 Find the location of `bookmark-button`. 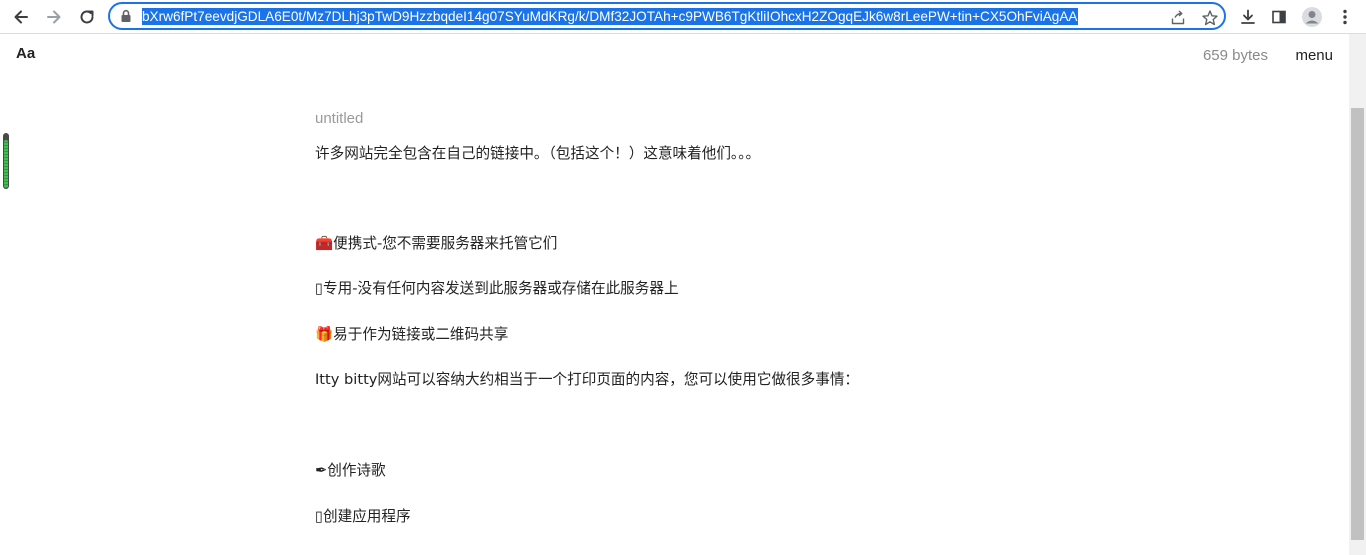

bookmark-button is located at coordinates (1210, 18).